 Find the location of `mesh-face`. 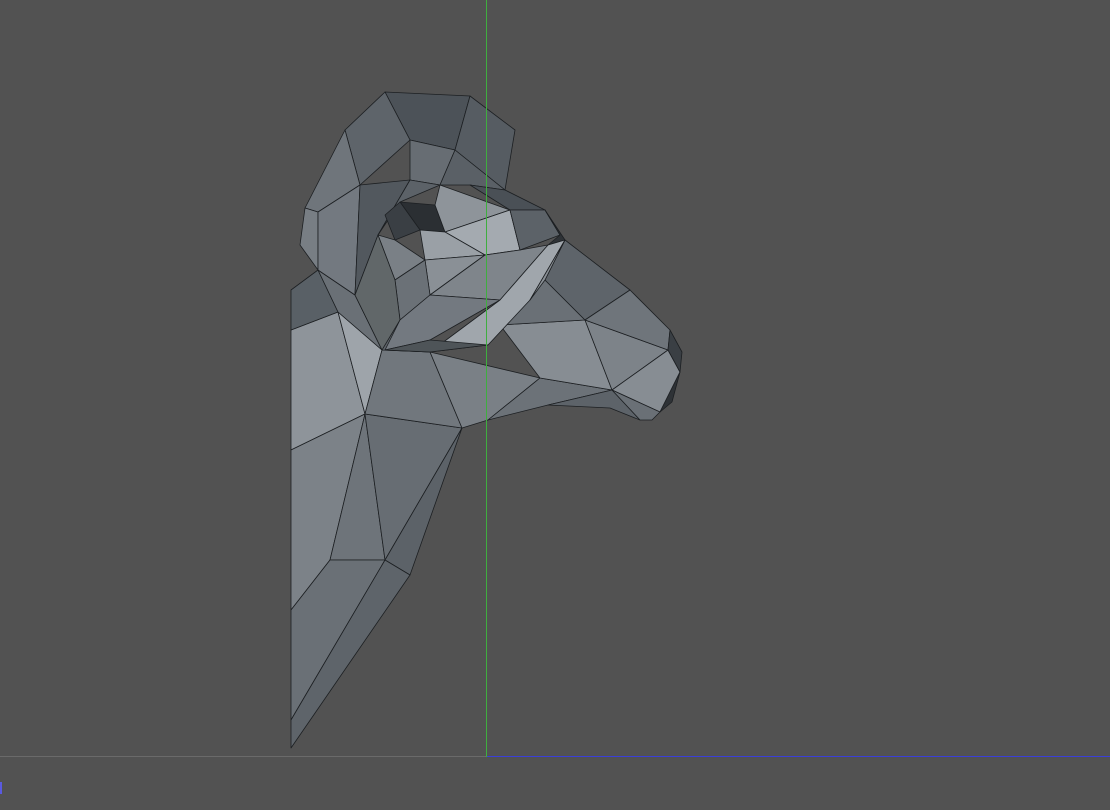

mesh-face is located at coordinates (309, 239).